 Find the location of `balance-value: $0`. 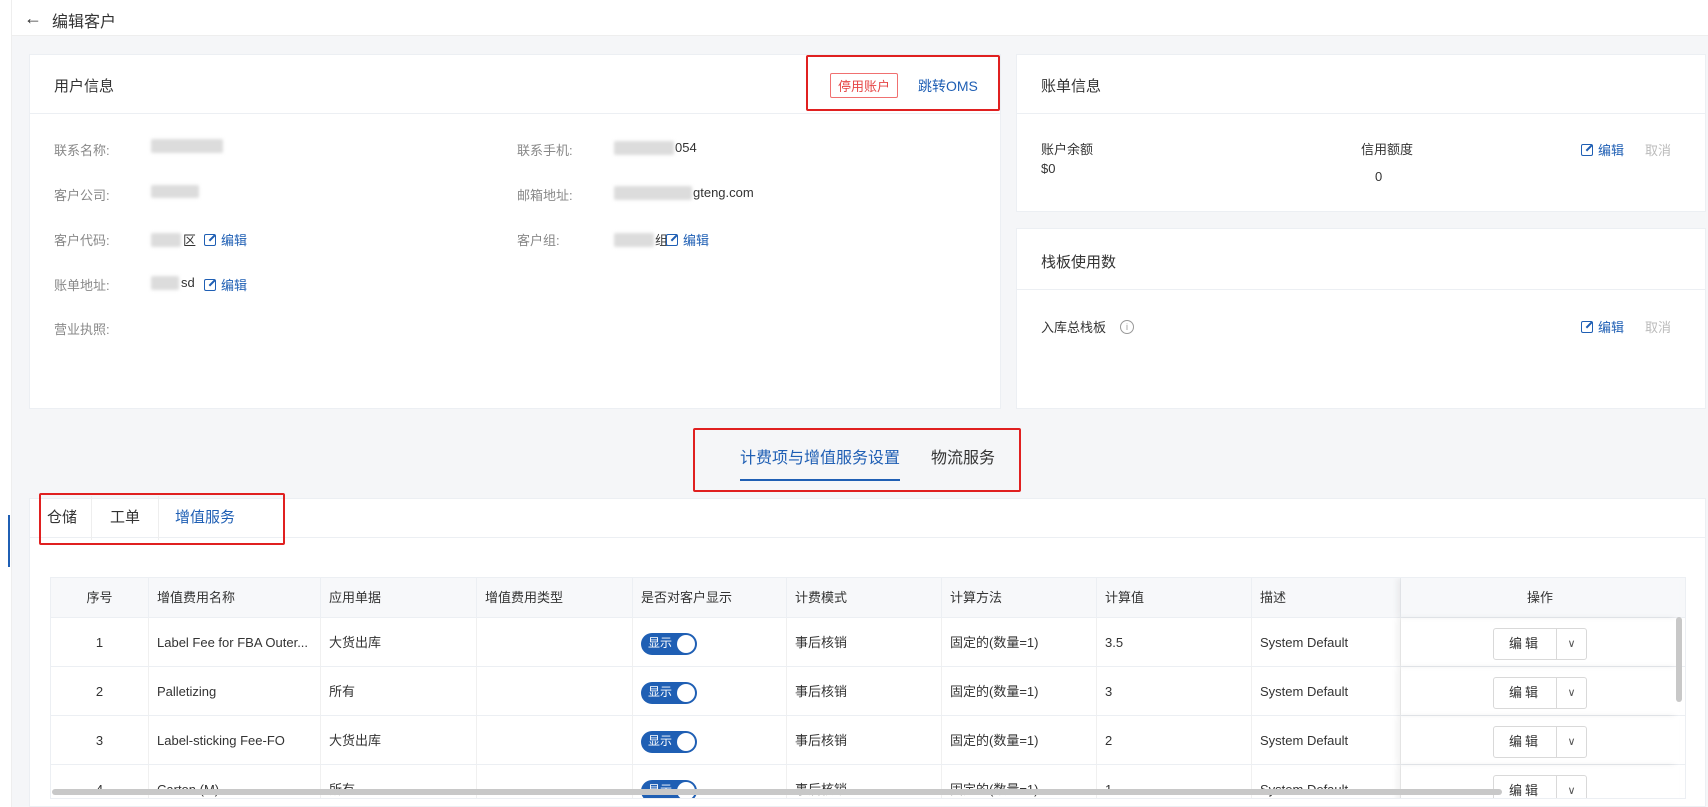

balance-value: $0 is located at coordinates (1048, 168).